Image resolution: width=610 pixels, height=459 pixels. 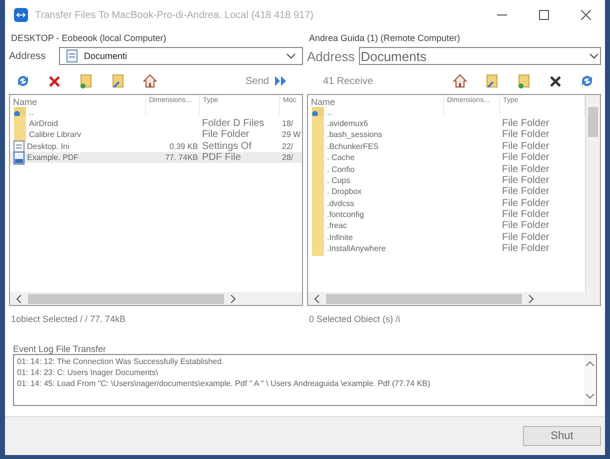 I want to click on file-name: .avidemux6, so click(x=347, y=123).